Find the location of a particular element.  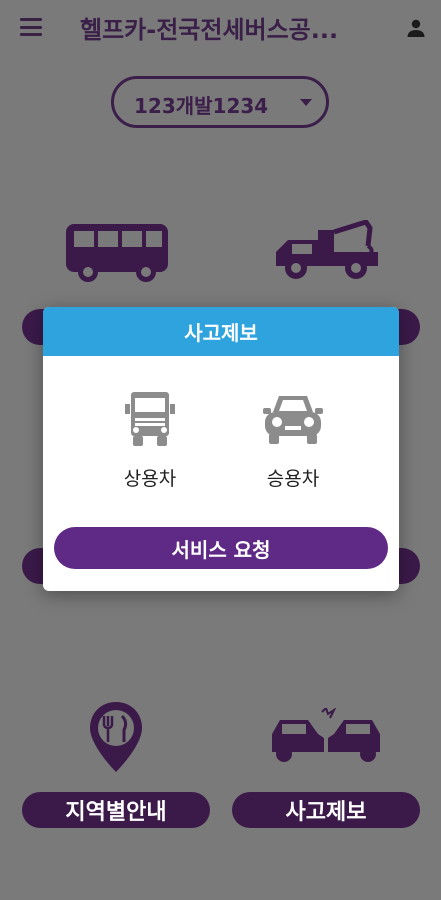

dialog-title: 사고제보 is located at coordinates (221, 331).